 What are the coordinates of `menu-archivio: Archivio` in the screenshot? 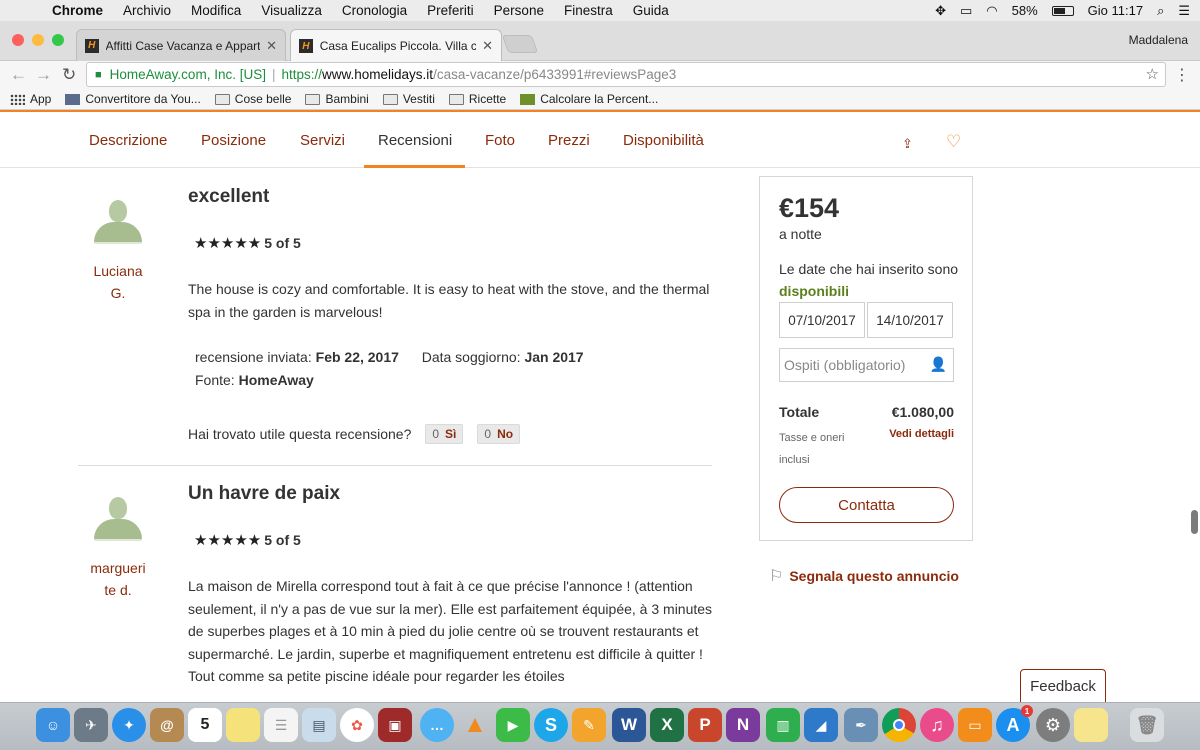 It's located at (147, 10).